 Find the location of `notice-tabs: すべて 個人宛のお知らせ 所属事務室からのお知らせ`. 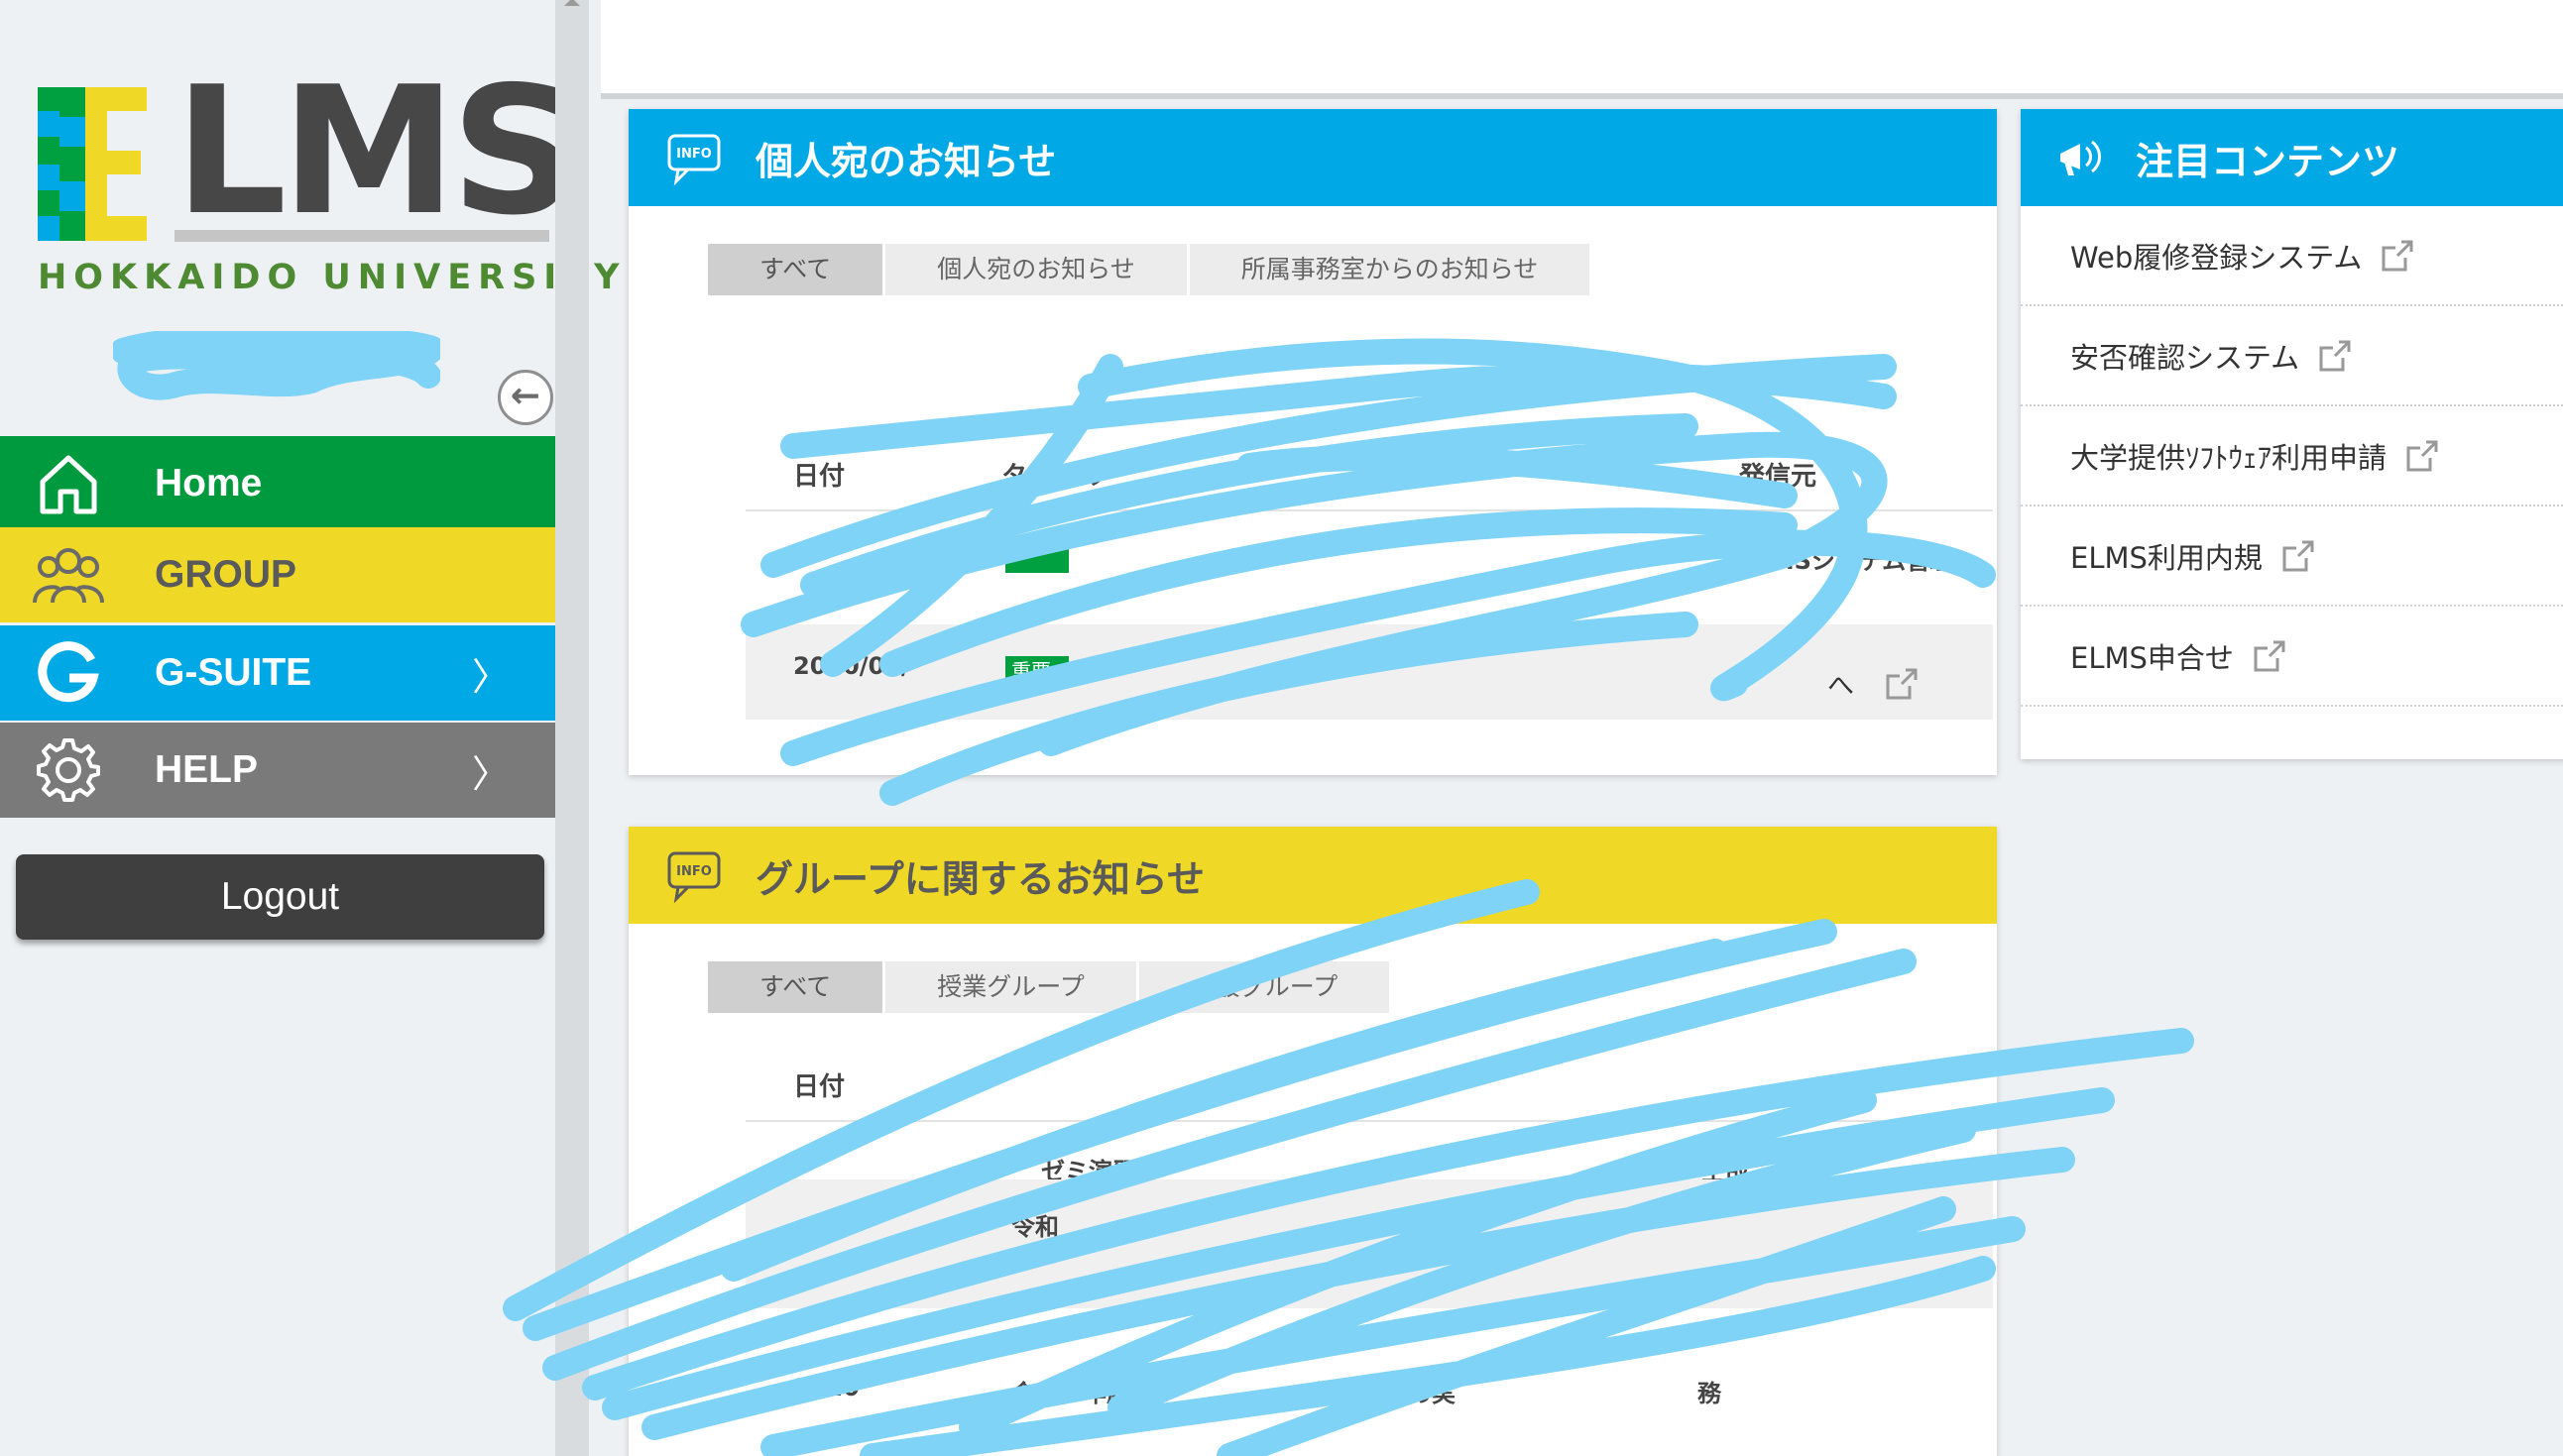

notice-tabs: すべて 個人宛のお知らせ 所属事務室からのお知らせ is located at coordinates (1149, 269).